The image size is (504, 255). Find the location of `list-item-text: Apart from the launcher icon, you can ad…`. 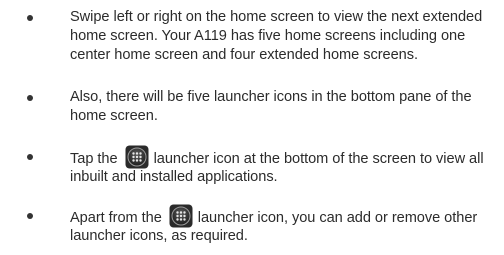

list-item-text: Apart from the launcher icon, you can ad… is located at coordinates (285, 225).